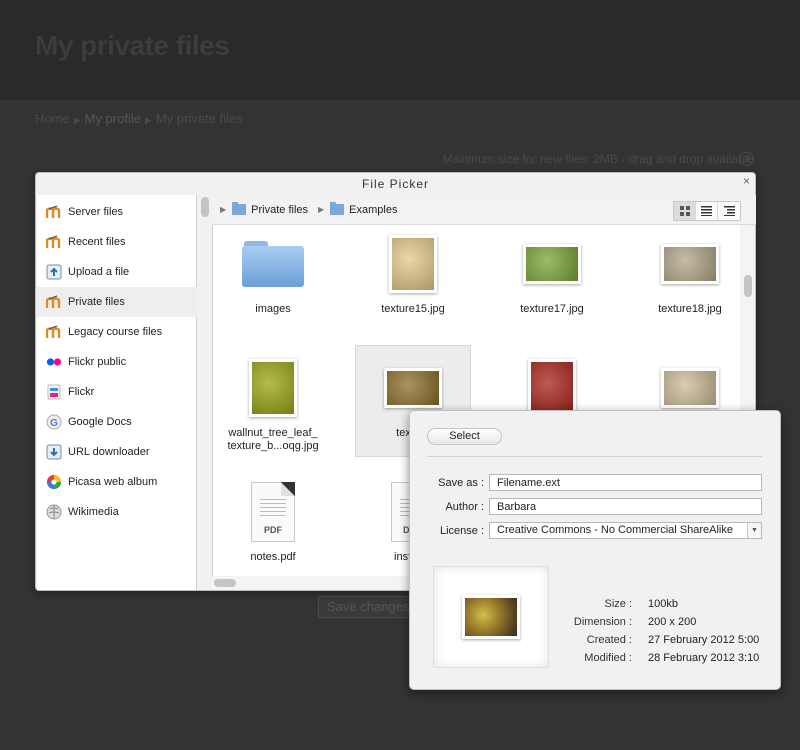 Image resolution: width=800 pixels, height=750 pixels. What do you see at coordinates (97, 242) in the screenshot?
I see `repository-label: Recent files` at bounding box center [97, 242].